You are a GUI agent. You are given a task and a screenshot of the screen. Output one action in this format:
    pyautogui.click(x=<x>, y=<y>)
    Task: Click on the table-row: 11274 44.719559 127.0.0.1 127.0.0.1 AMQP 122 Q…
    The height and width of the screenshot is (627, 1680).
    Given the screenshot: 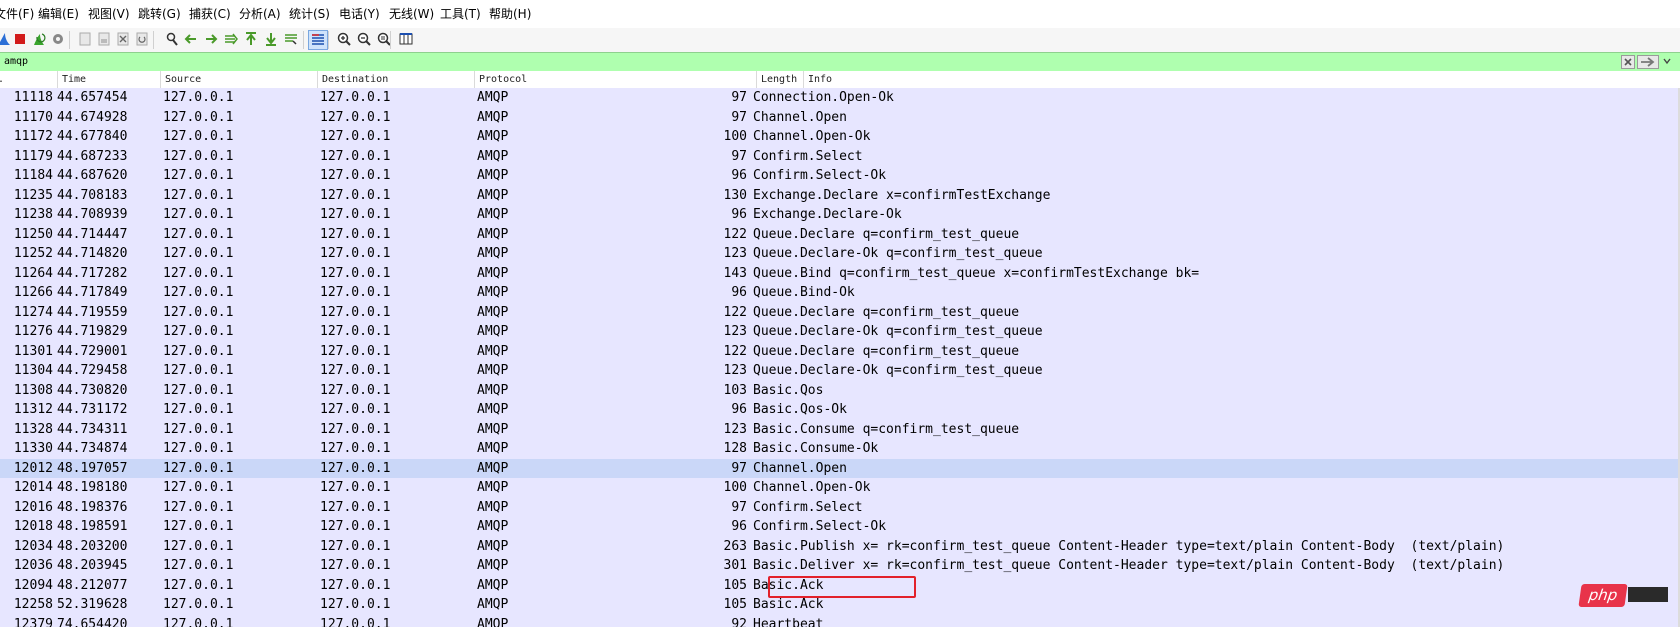 What is the action you would take?
    pyautogui.click(x=840, y=312)
    